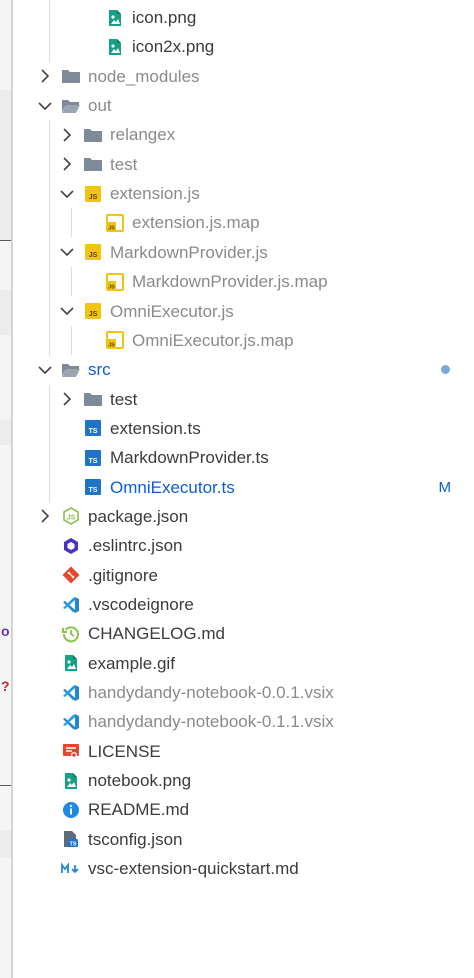 The width and height of the screenshot is (474, 978). Describe the element at coordinates (243, 281) in the screenshot. I see `explorer-file-row: JS MarkdownProvider.js.map` at that location.